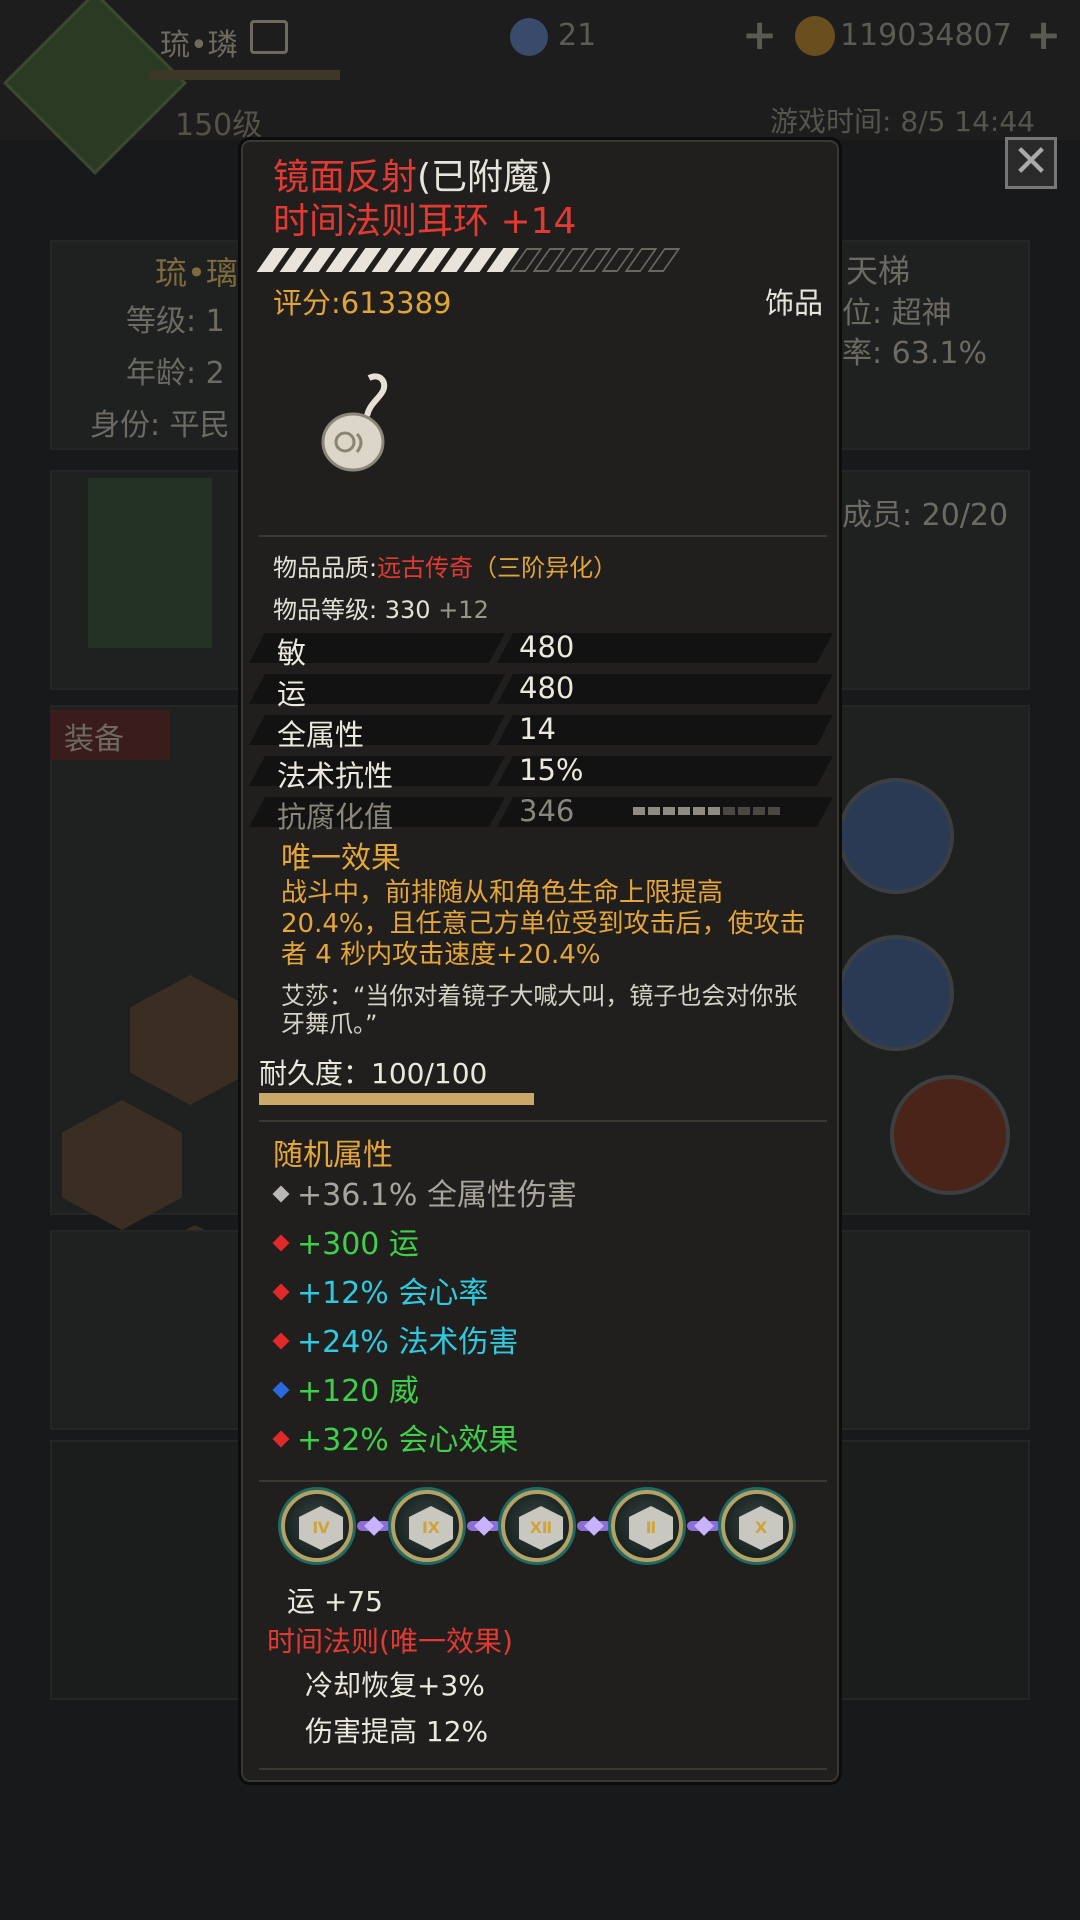  What do you see at coordinates (878, 271) in the screenshot?
I see `ladder-label: 天梯` at bounding box center [878, 271].